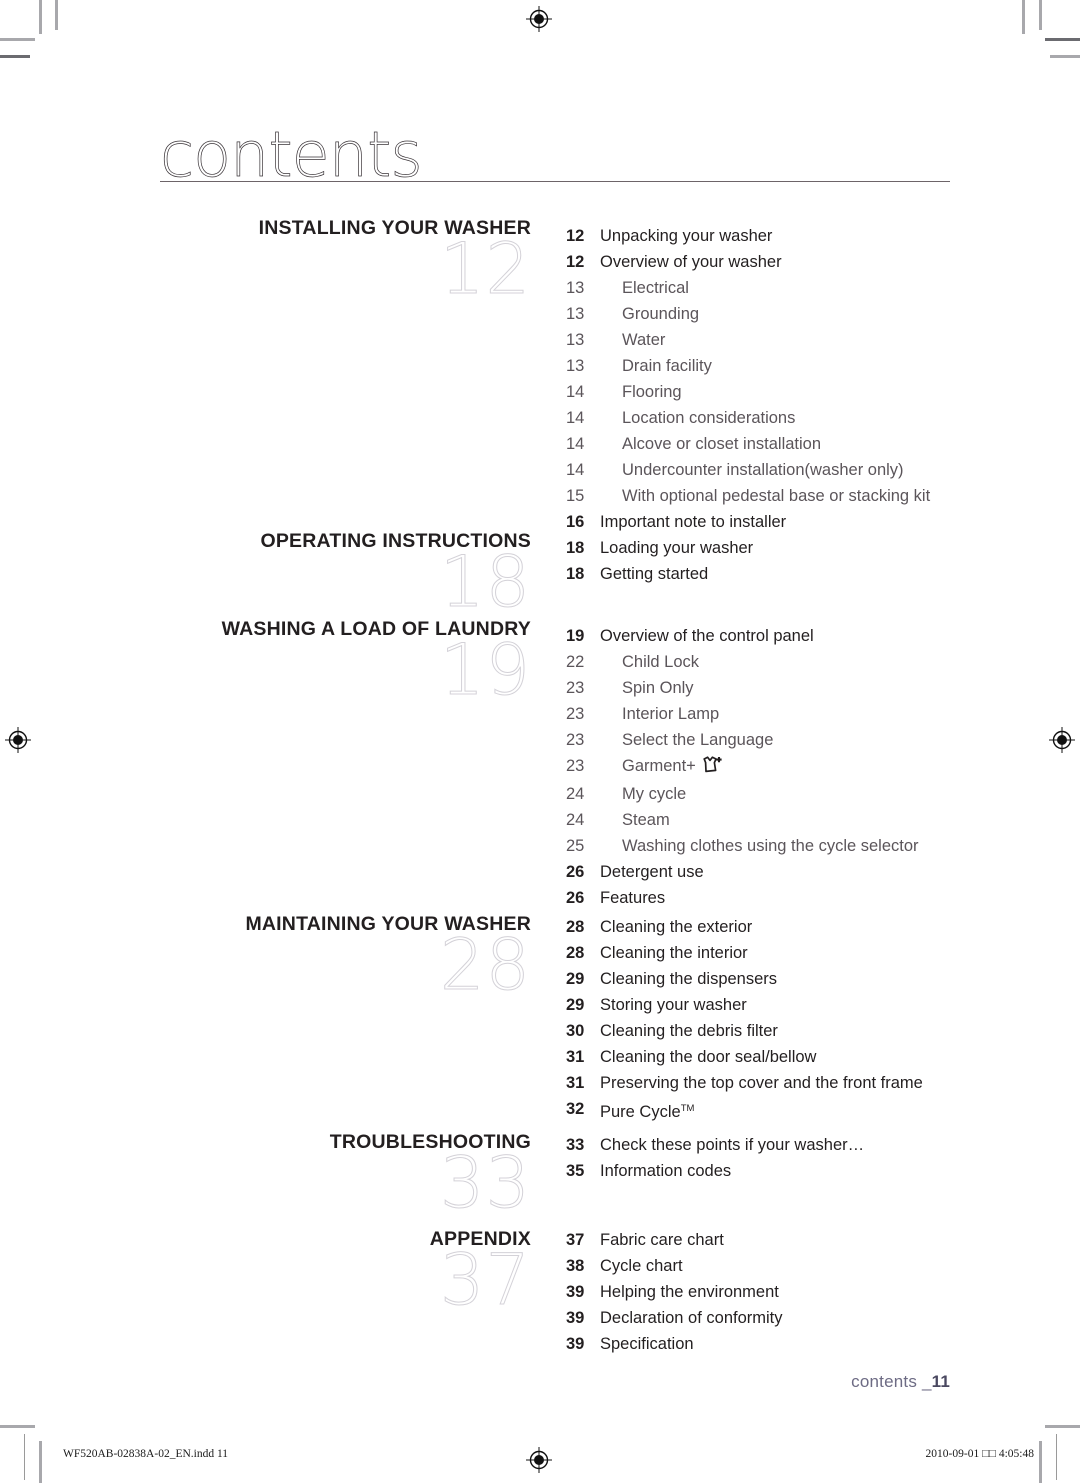 Image resolution: width=1080 pixels, height=1483 pixels. I want to click on toc-entry: 23 Garment+, so click(645, 766).